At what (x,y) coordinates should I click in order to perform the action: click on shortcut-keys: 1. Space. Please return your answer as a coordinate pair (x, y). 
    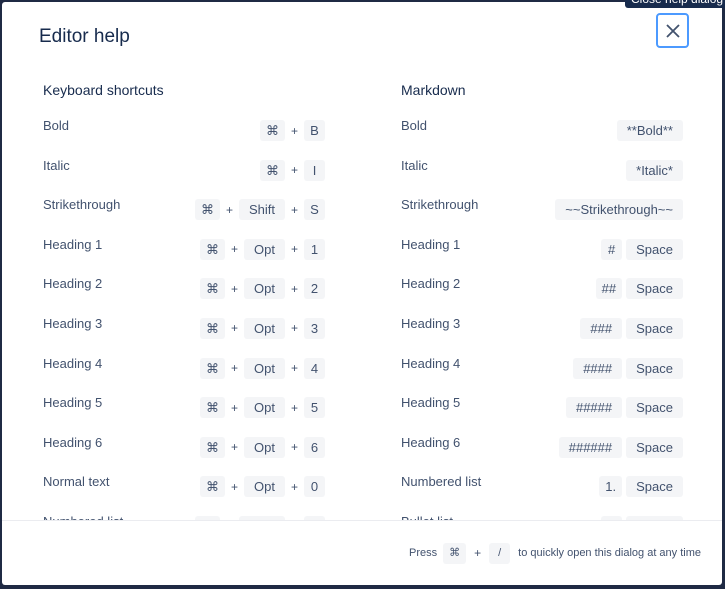
    Looking at the image, I should click on (641, 487).